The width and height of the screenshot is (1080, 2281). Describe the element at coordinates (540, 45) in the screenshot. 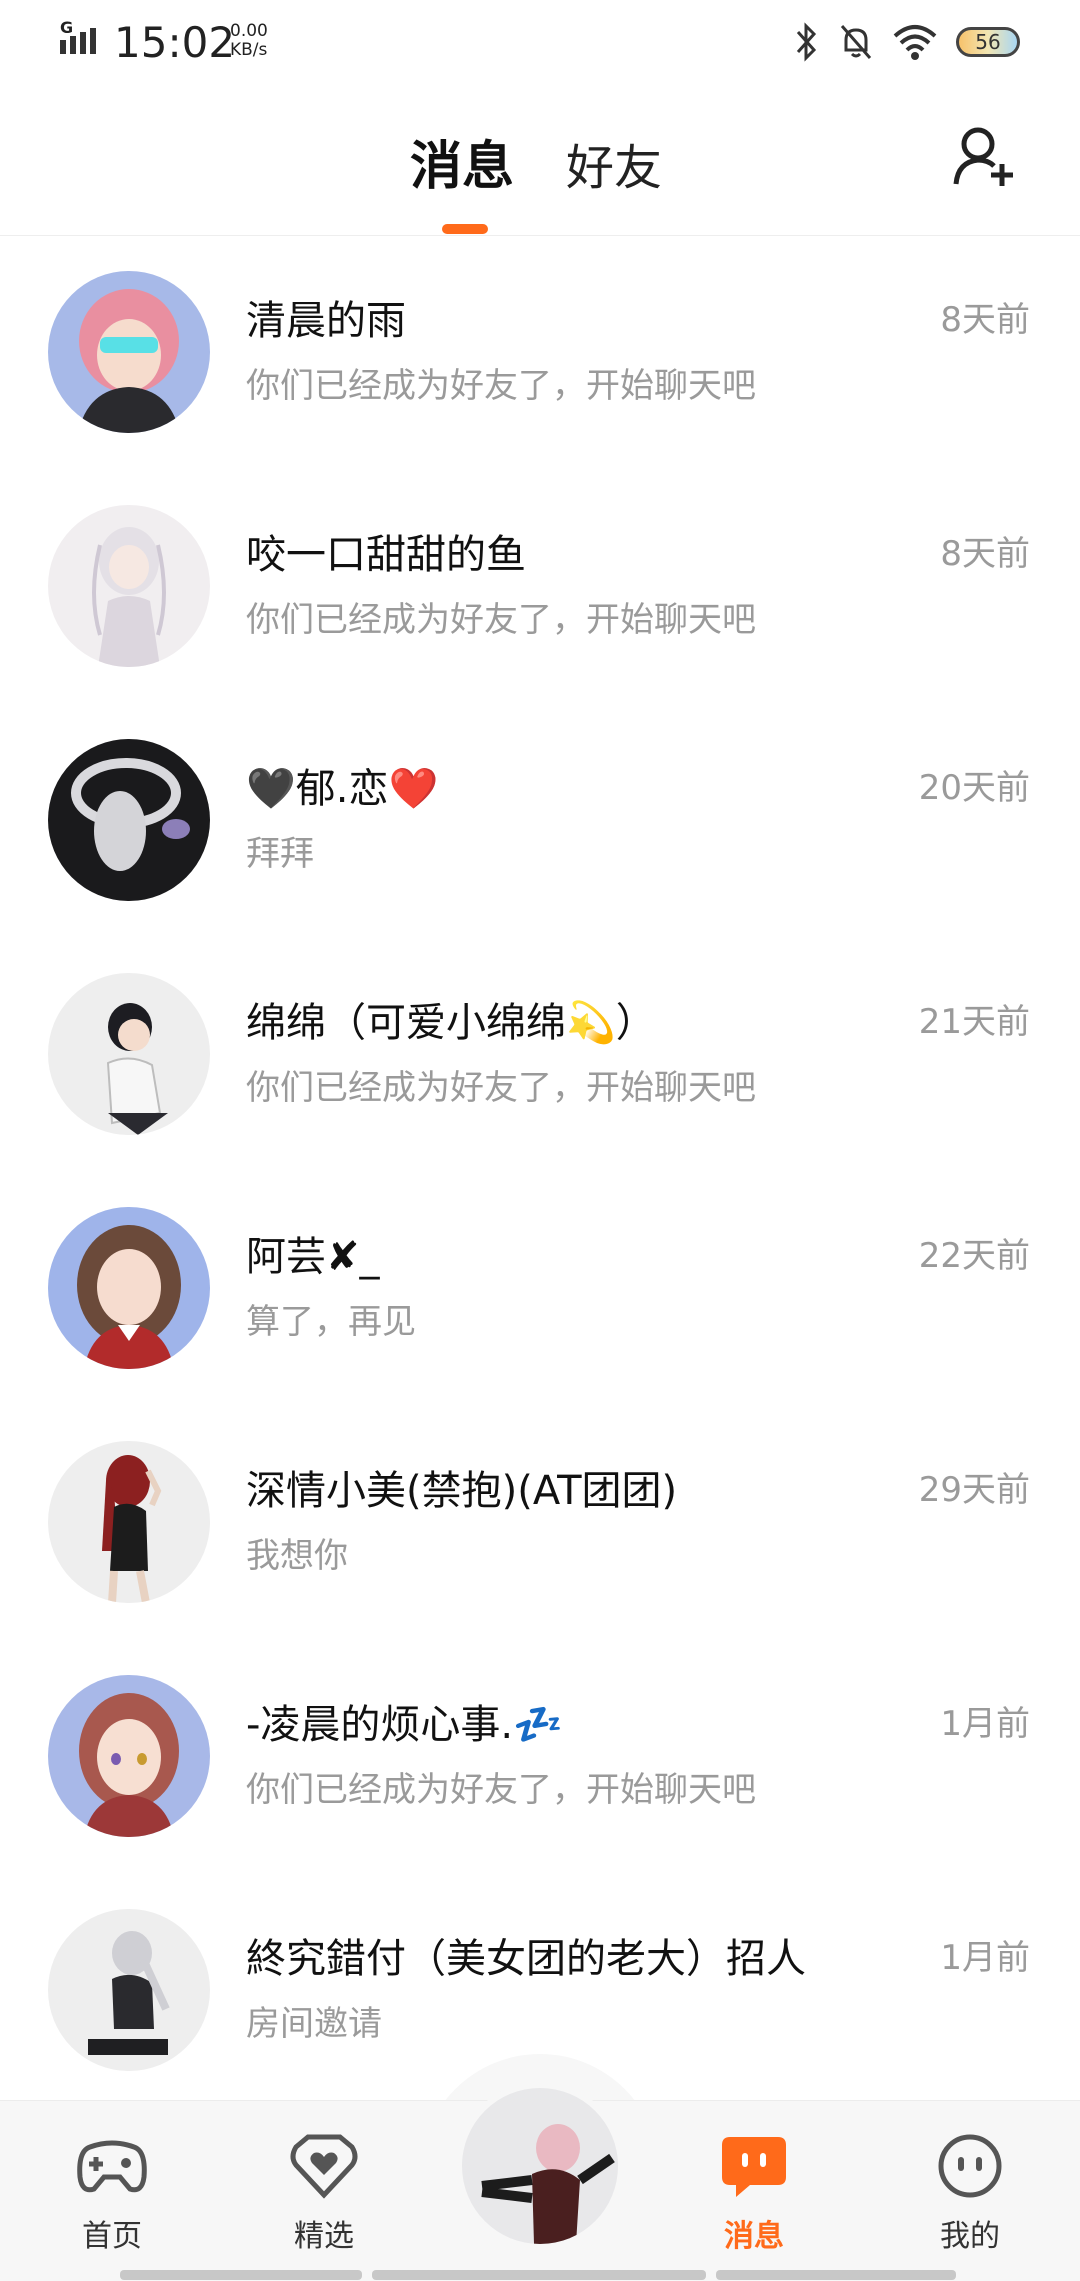

I see `status-bar: G 15:02 0.00 KB/s 56` at that location.